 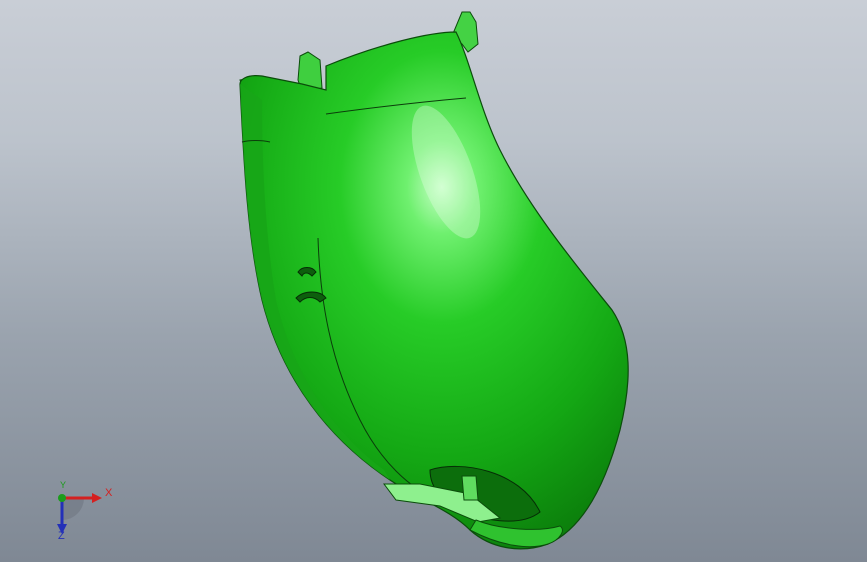 I want to click on axis-triad: X Y Z, so click(x=84, y=515).